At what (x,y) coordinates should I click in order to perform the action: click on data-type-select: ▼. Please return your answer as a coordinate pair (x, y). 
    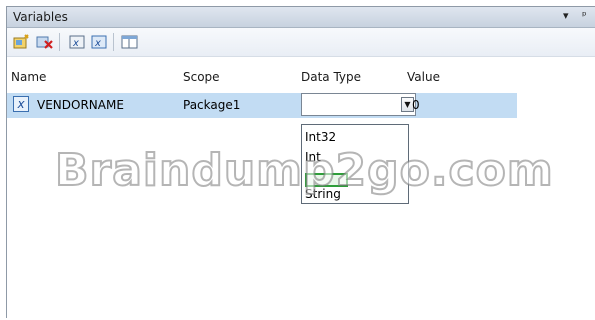
    Looking at the image, I should click on (358, 104).